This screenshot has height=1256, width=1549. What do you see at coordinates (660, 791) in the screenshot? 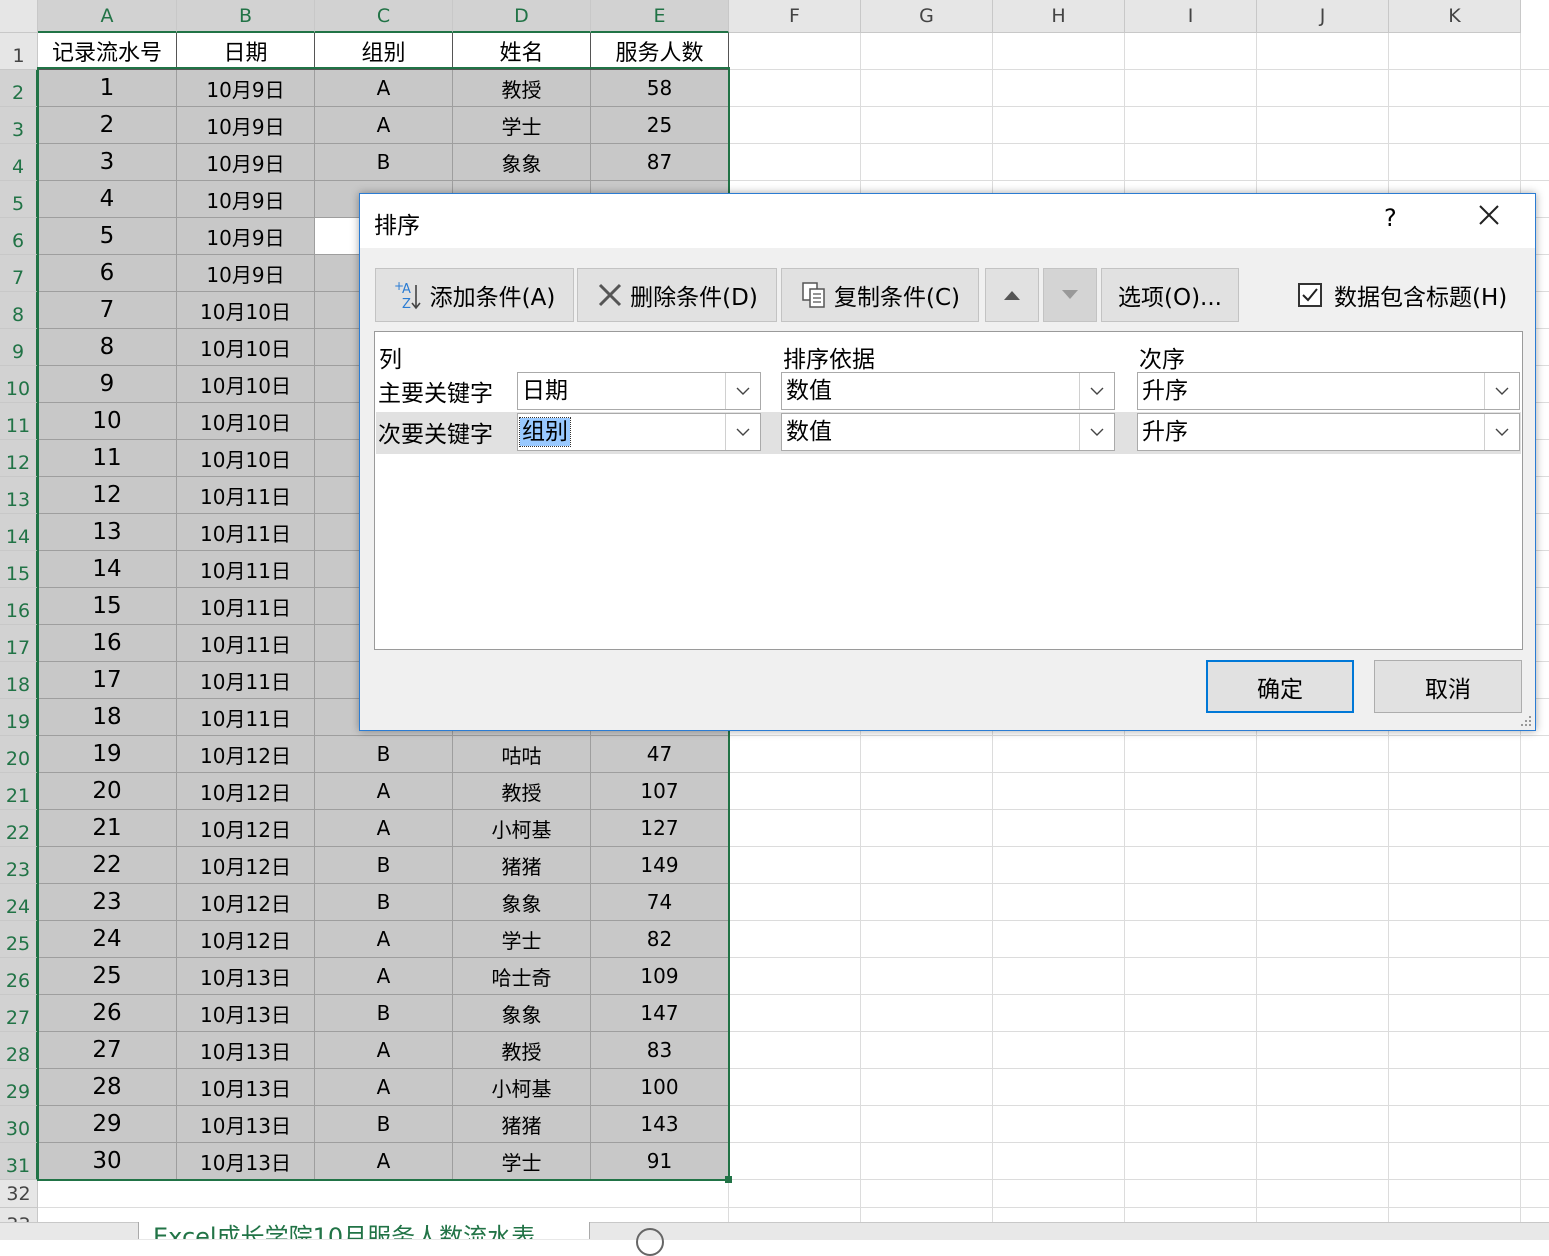
I see `table-cell: 107` at bounding box center [660, 791].